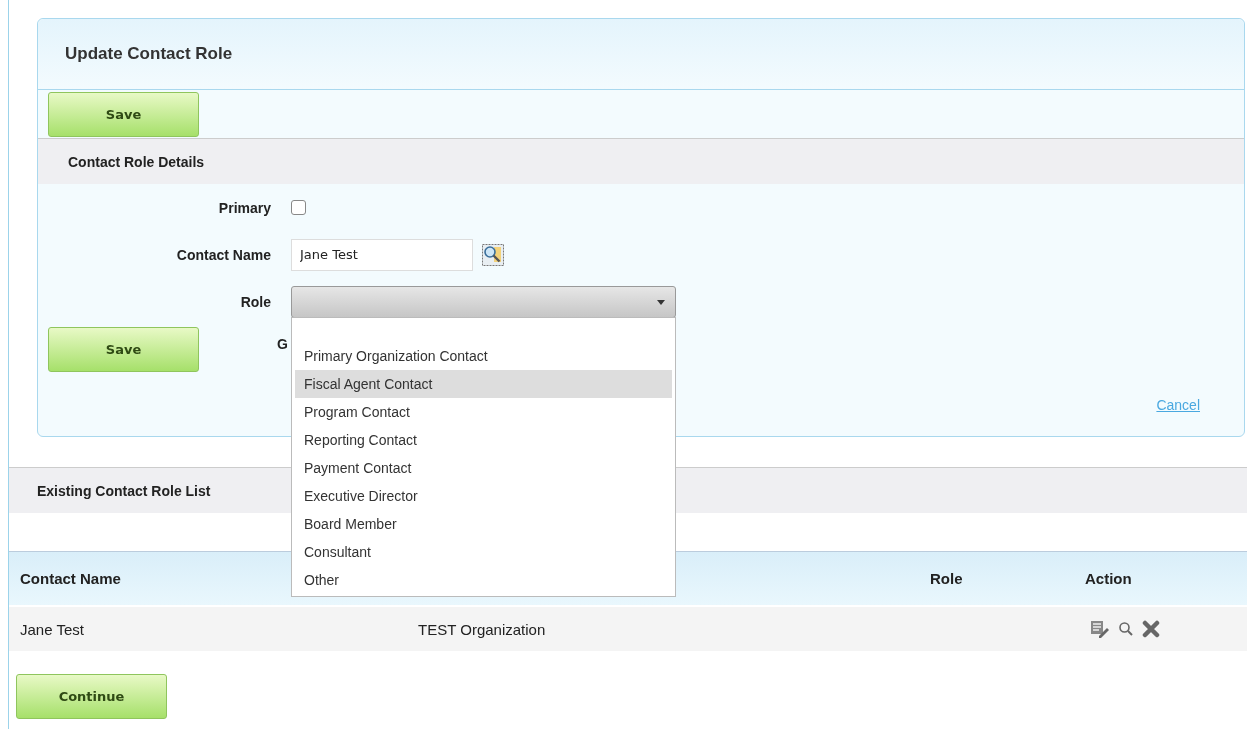 The width and height of the screenshot is (1247, 729). I want to click on table-cell: TEST Organization, so click(482, 629).